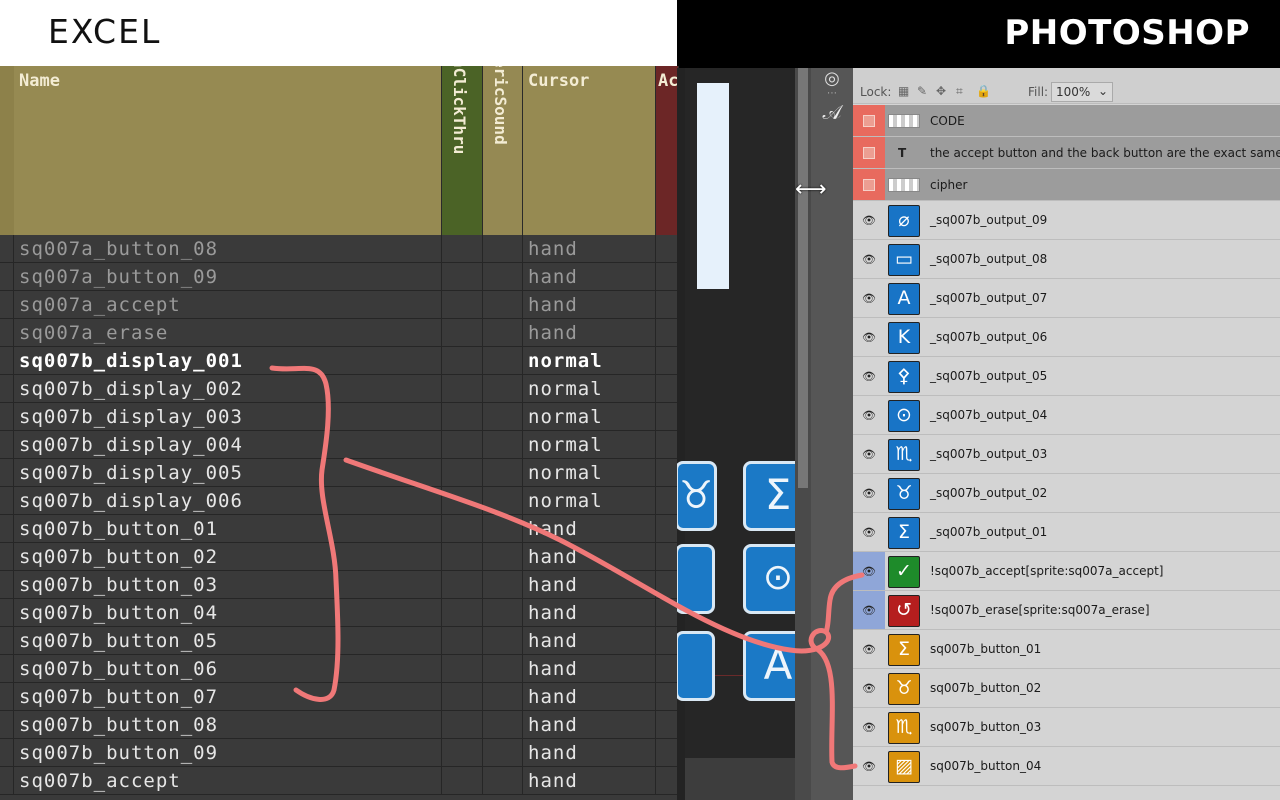  I want to click on column-header-clickthru: nClickThru, so click(462, 150).